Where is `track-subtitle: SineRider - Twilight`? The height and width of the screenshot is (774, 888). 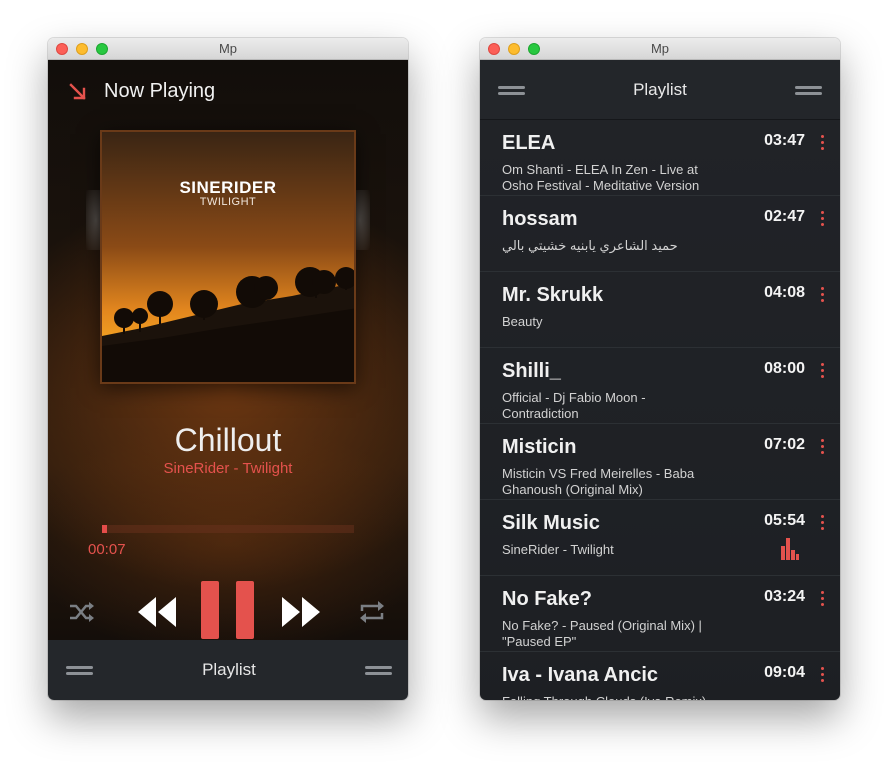 track-subtitle: SineRider - Twilight is located at coordinates (558, 549).